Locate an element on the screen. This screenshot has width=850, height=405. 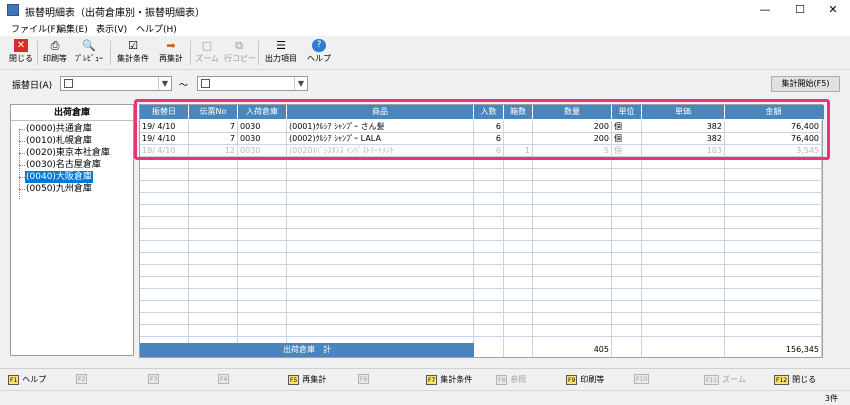
column-header: 金額 is located at coordinates (773, 112).